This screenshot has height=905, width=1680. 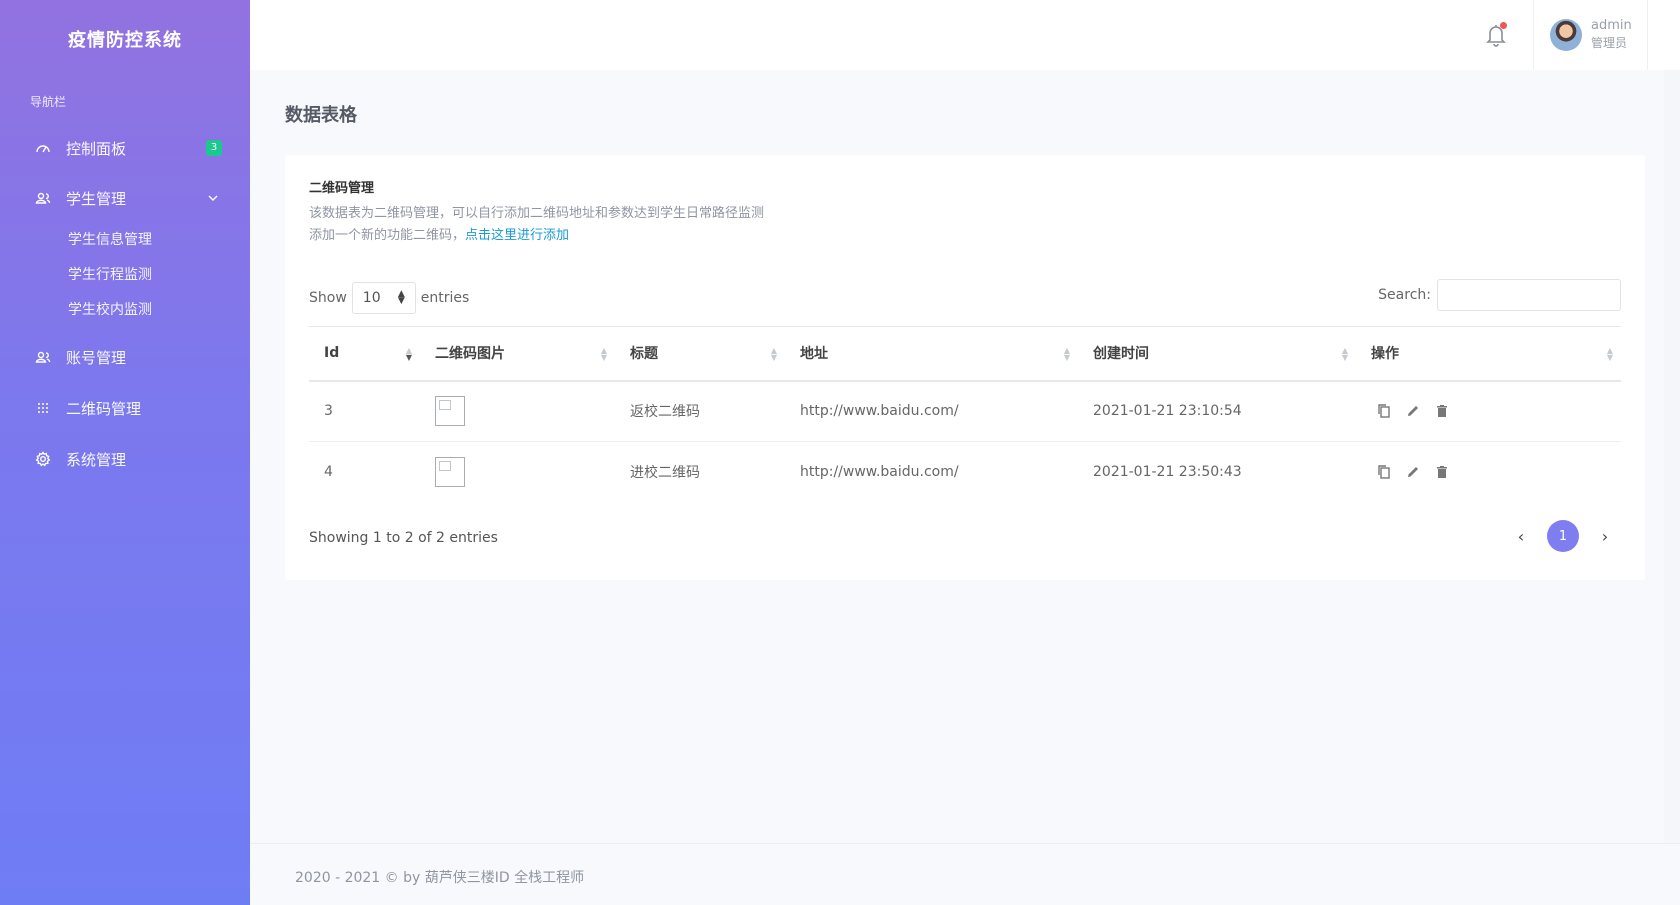 What do you see at coordinates (1590, 35) in the screenshot?
I see `user-menu: admin 管理员` at bounding box center [1590, 35].